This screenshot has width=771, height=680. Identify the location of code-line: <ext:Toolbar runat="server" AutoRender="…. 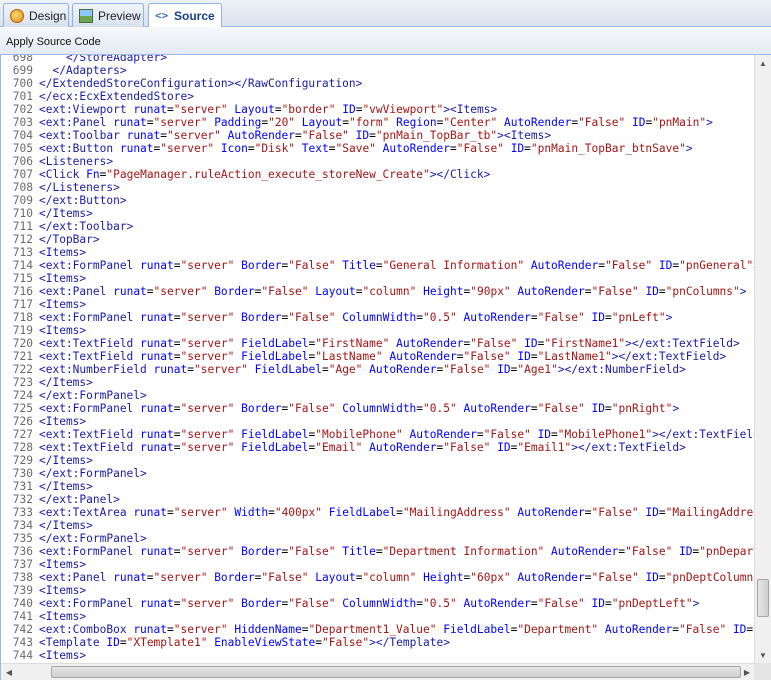
(395, 135).